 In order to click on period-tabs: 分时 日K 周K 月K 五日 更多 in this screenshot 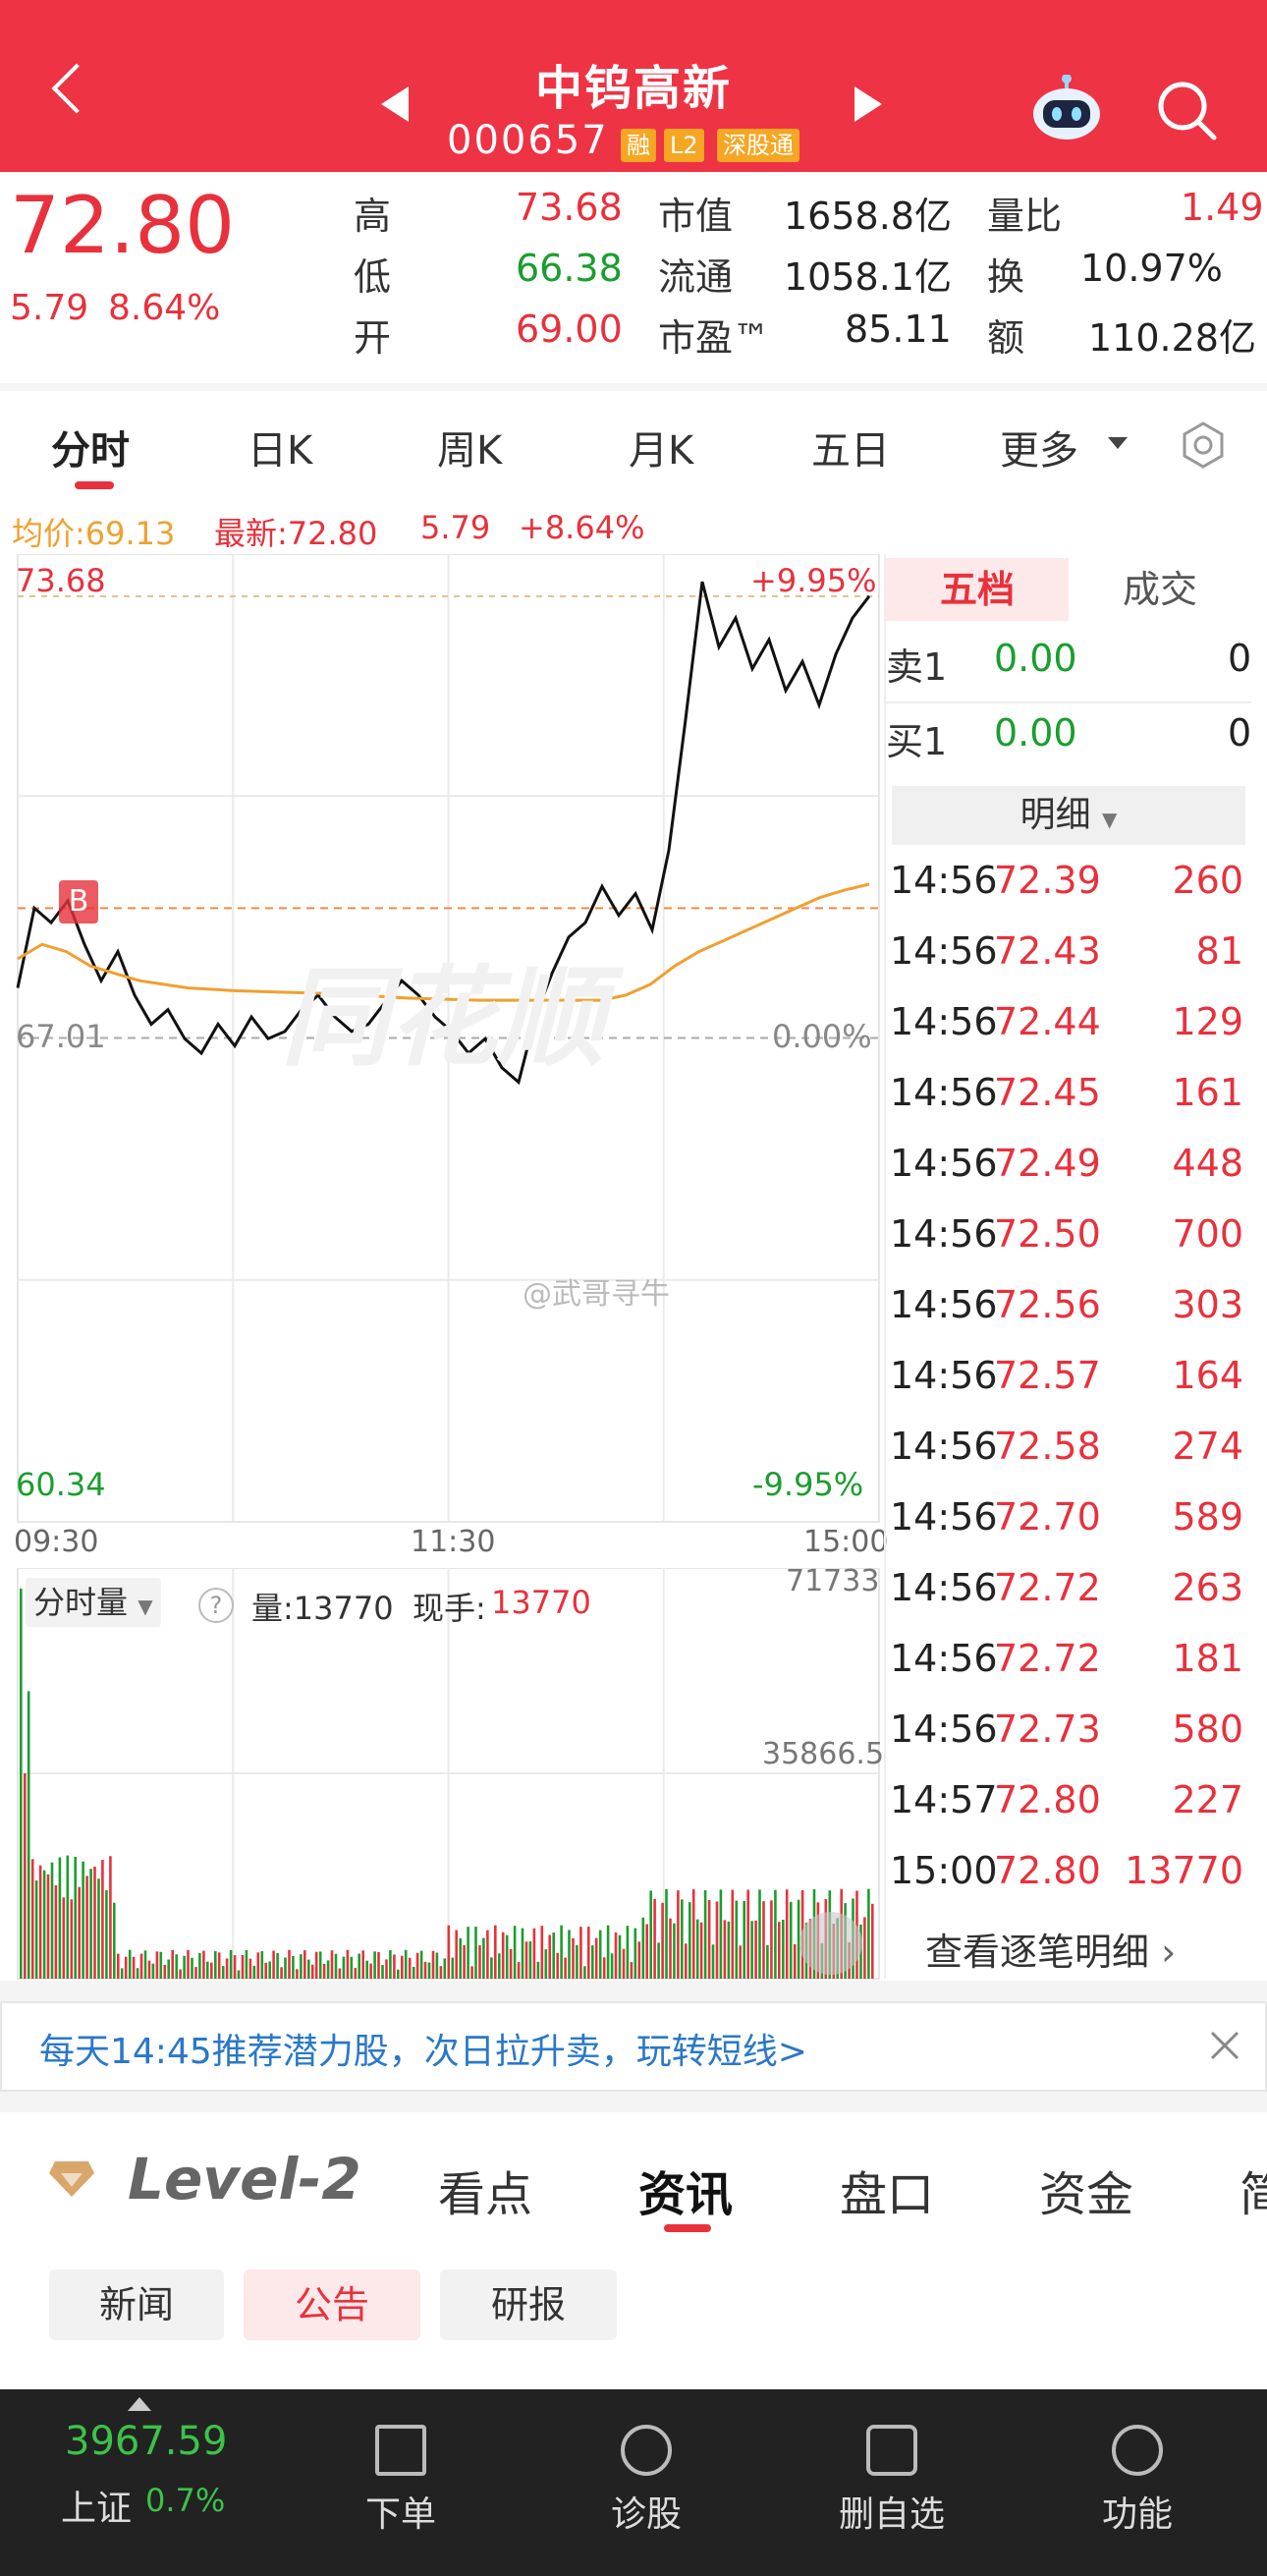, I will do `click(633, 444)`.